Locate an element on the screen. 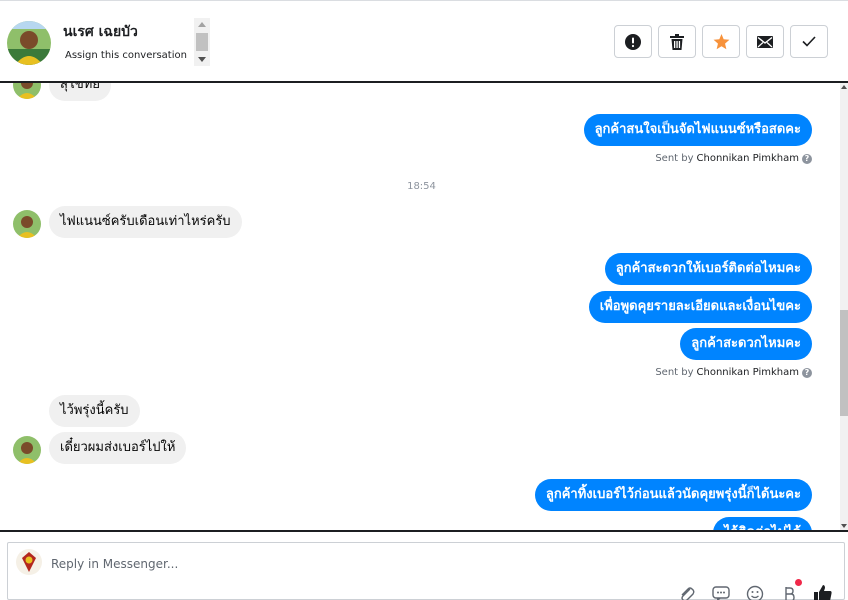 The width and height of the screenshot is (848, 600). trash-icon is located at coordinates (677, 41).